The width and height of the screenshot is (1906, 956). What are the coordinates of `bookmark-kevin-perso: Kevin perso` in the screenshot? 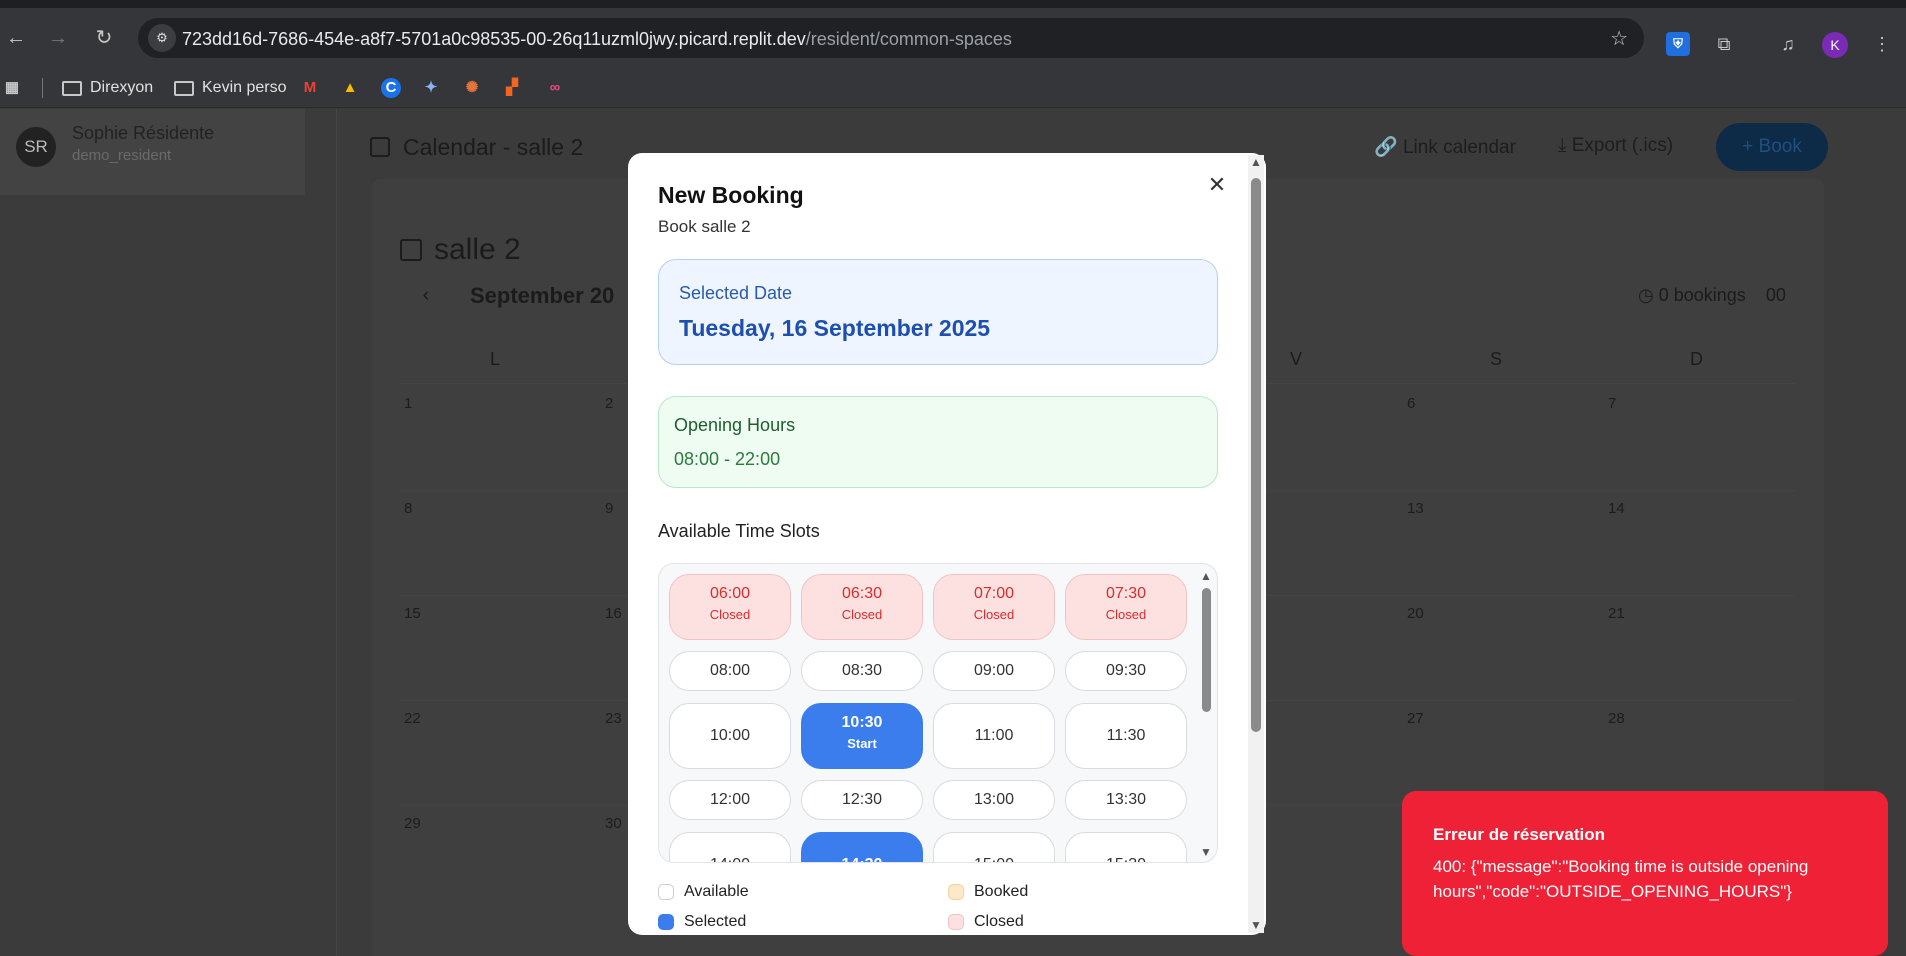 It's located at (230, 88).